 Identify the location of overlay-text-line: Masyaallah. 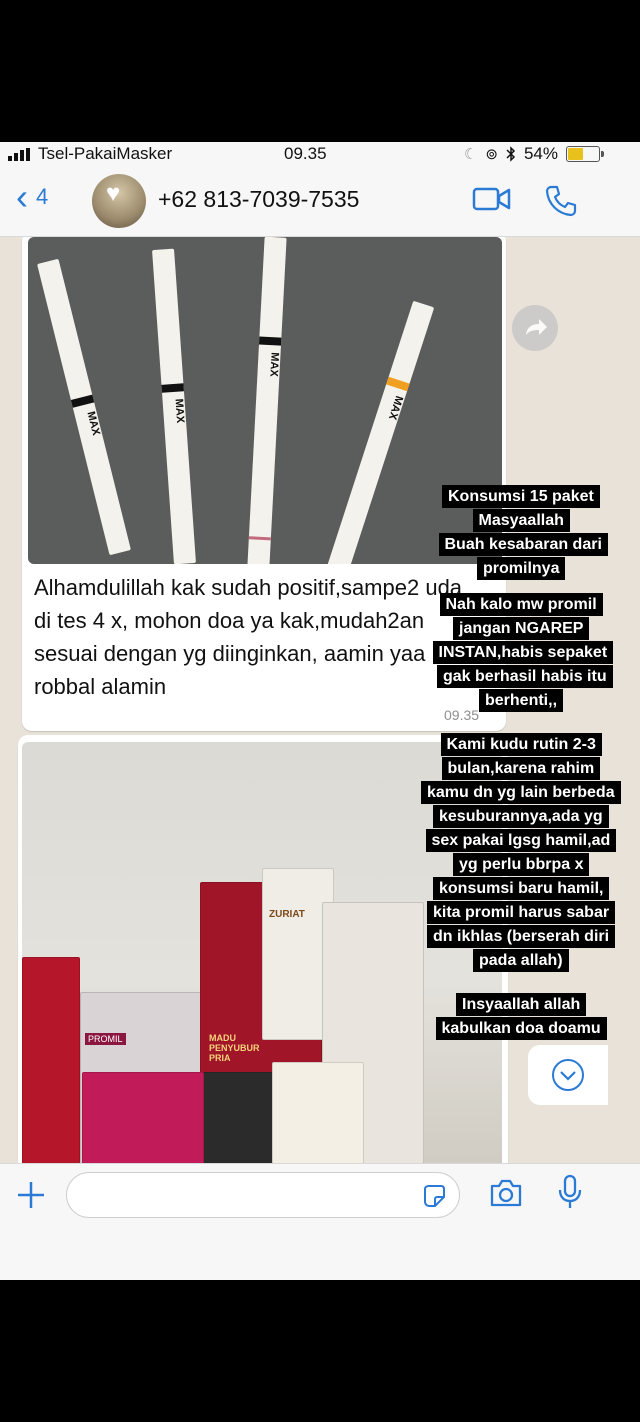
(521, 520).